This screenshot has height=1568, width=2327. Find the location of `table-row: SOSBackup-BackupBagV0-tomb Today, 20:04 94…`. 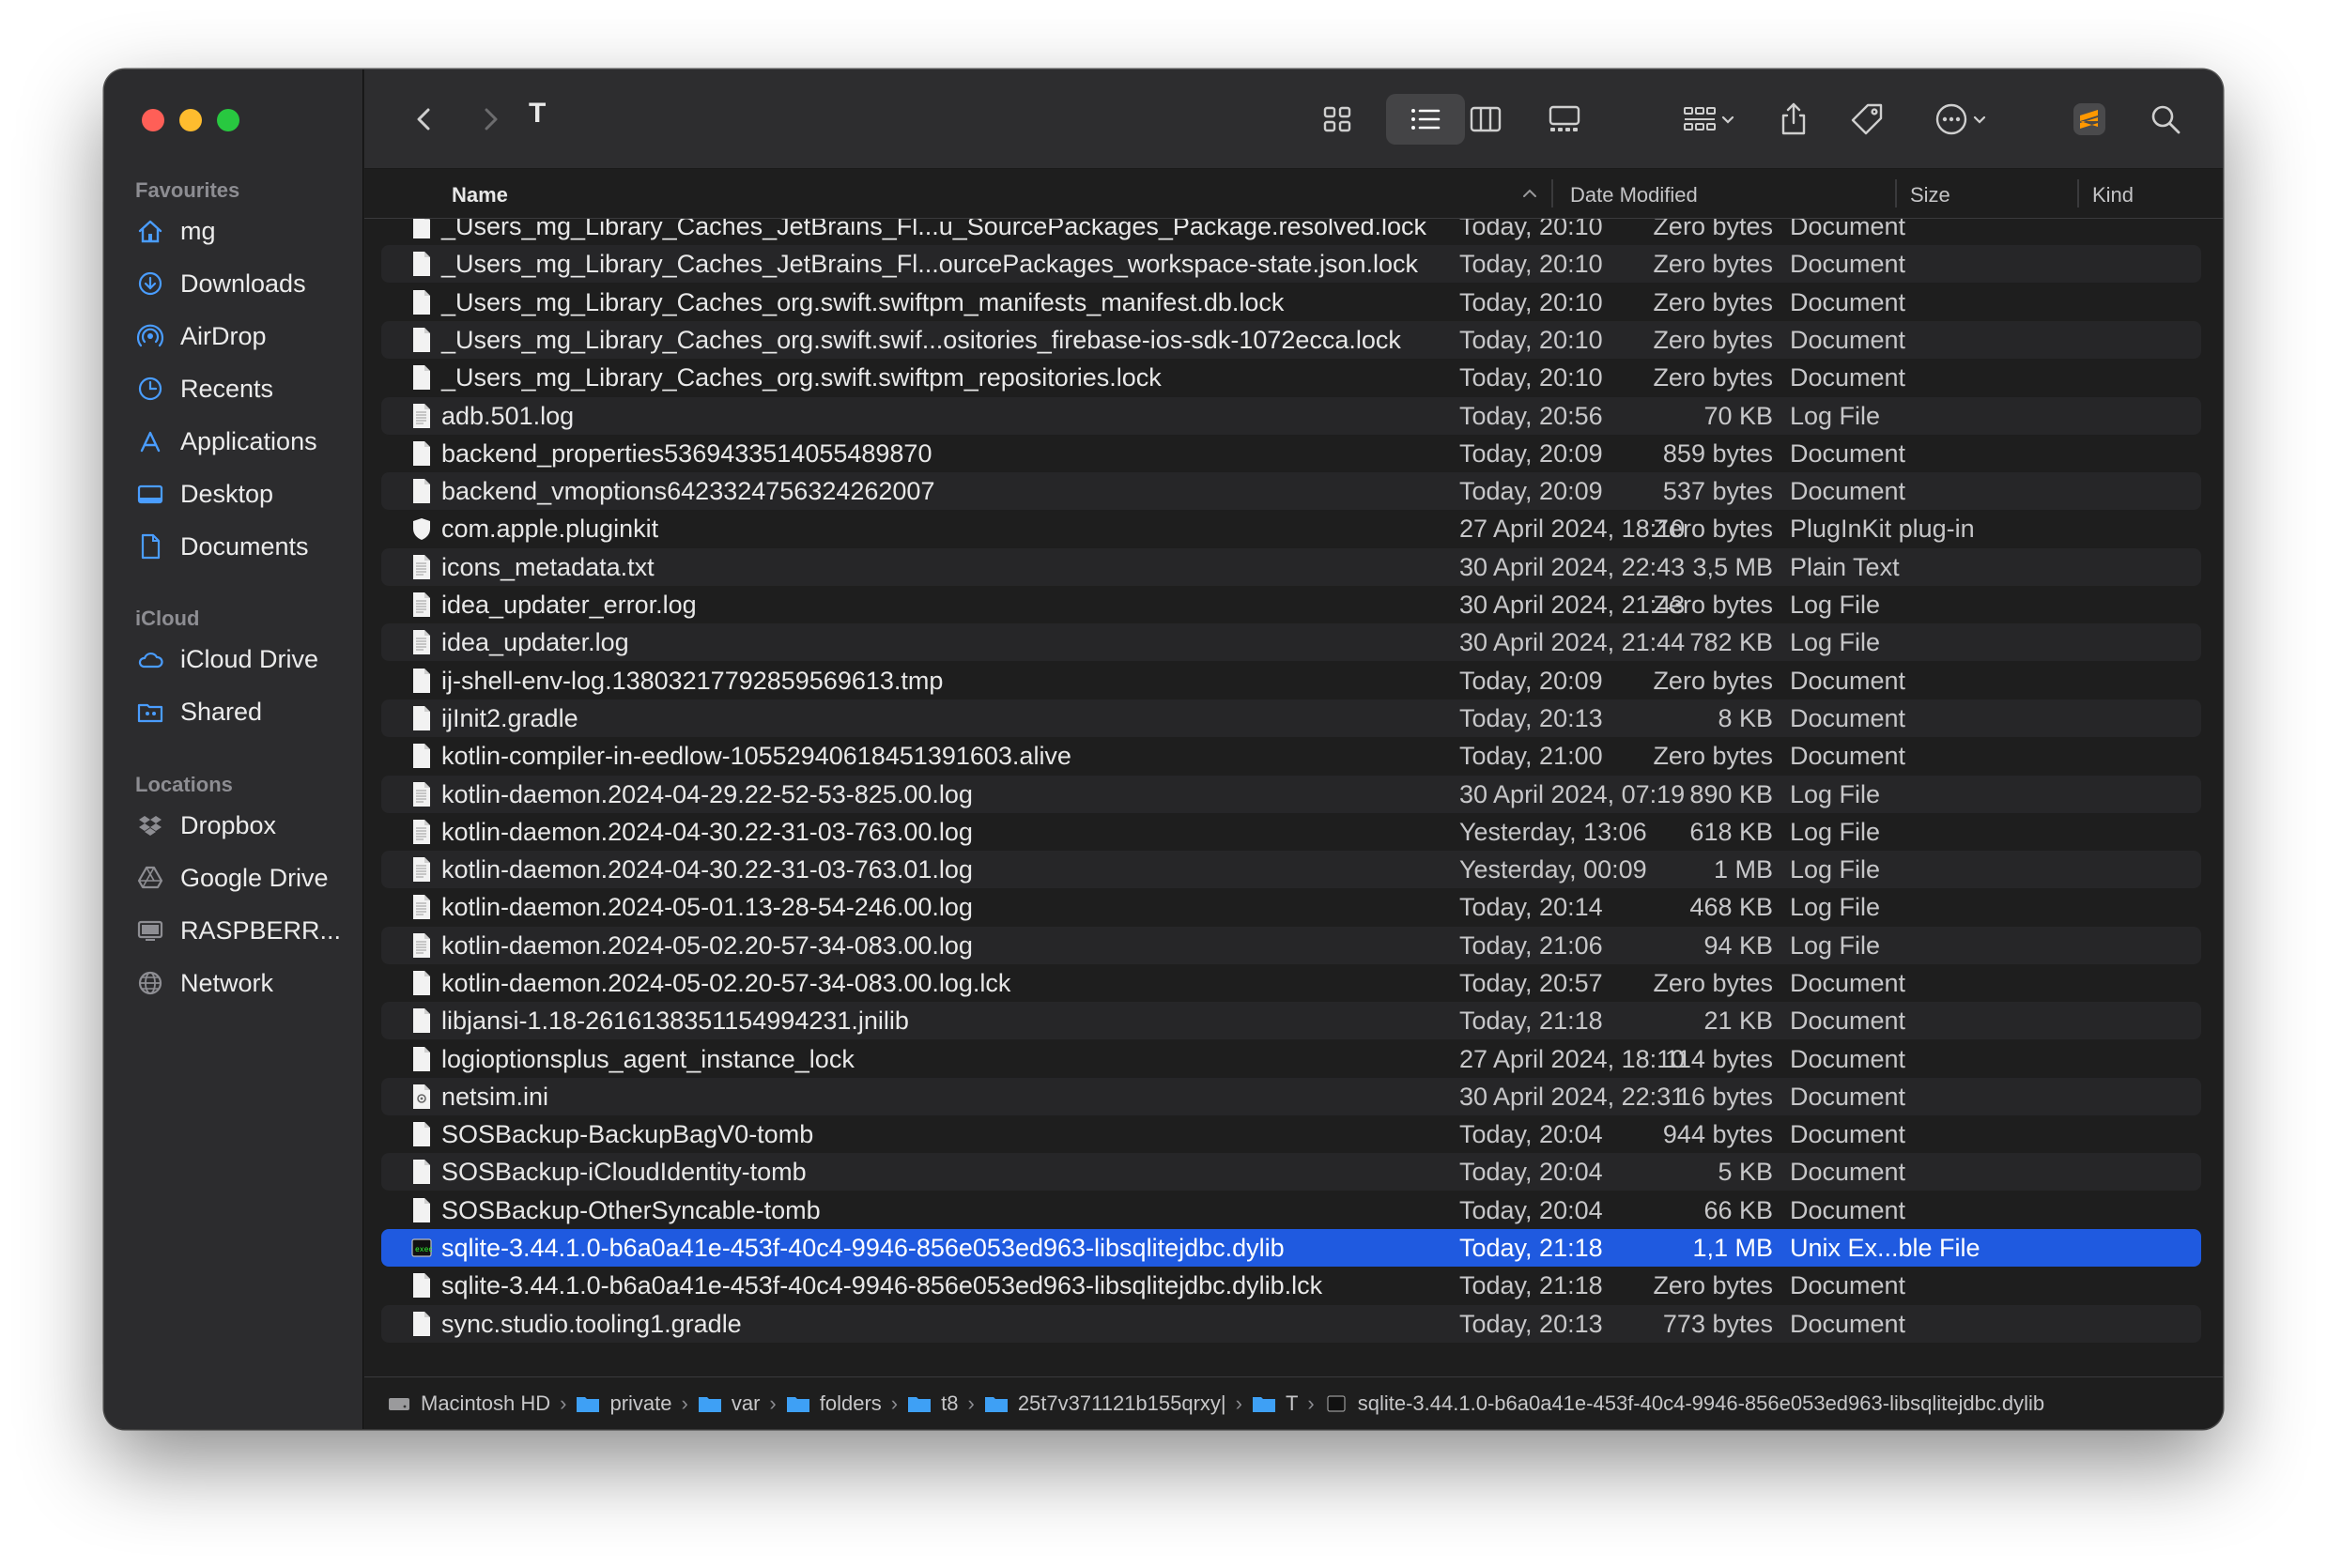

table-row: SOSBackup-BackupBagV0-tomb Today, 20:04 94… is located at coordinates (1291, 1134).